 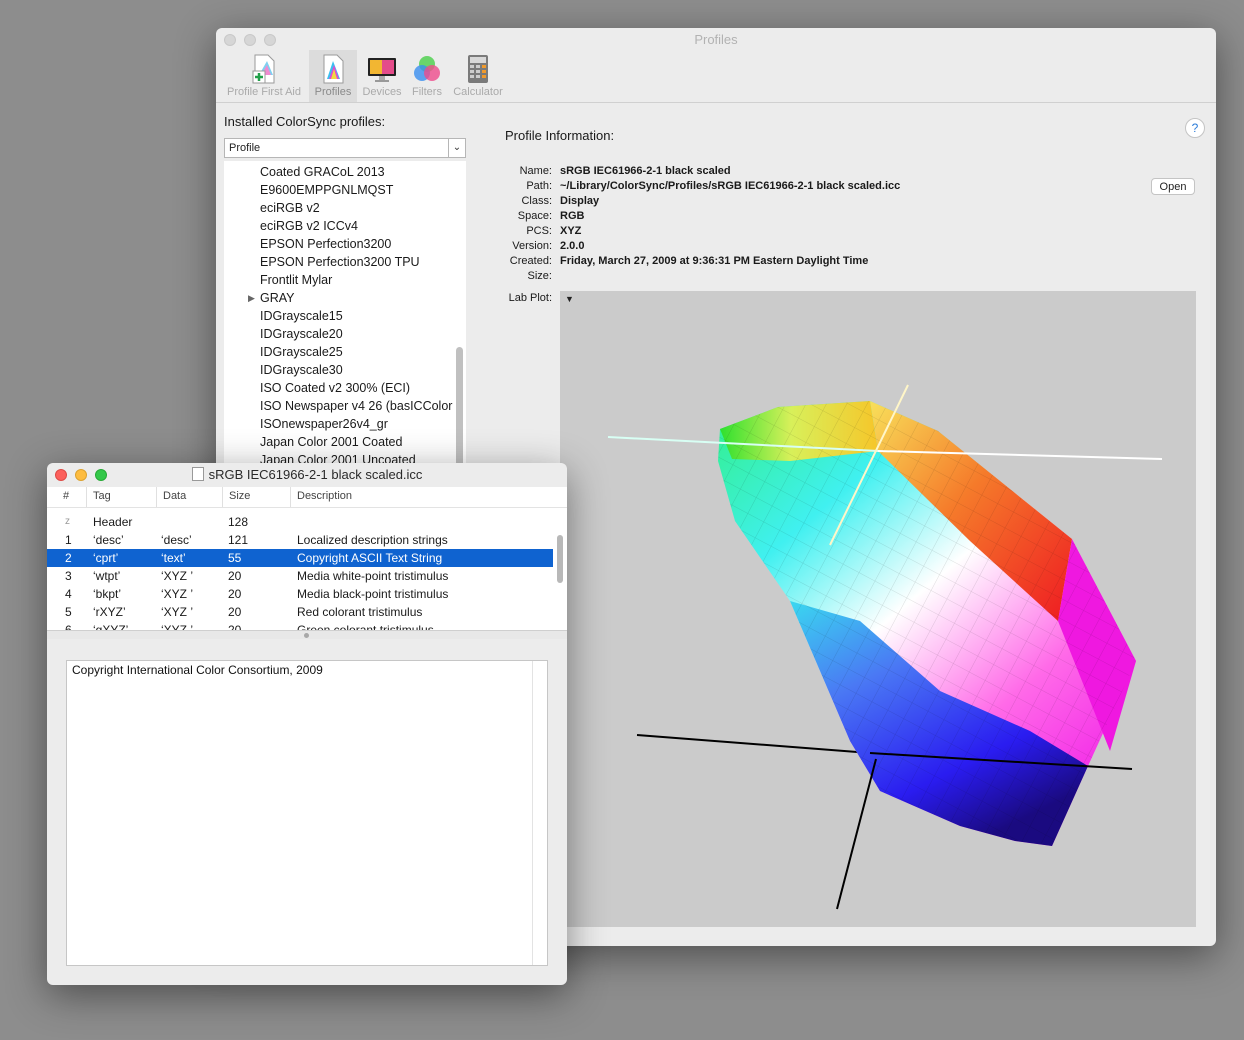 What do you see at coordinates (335, 388) in the screenshot?
I see `profile-list-item: ISO Coated v2 300% (ECI)` at bounding box center [335, 388].